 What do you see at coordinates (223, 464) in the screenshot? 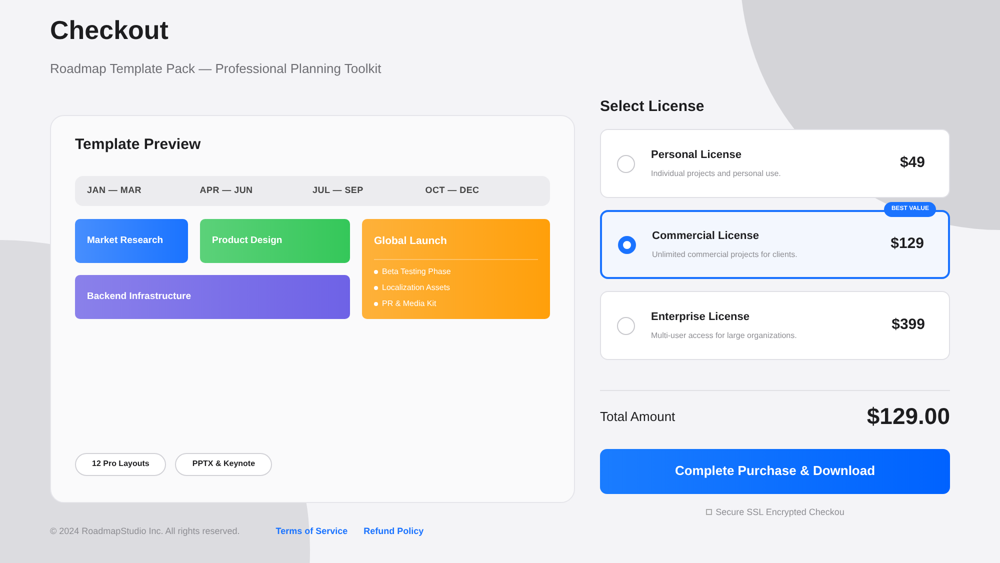
I see `feature-tag: PPTX & Keynote` at bounding box center [223, 464].